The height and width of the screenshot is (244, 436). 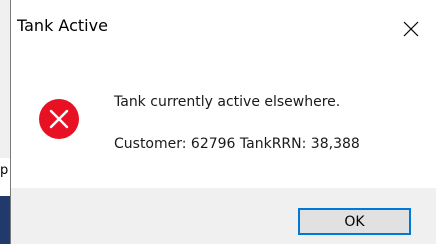 What do you see at coordinates (237, 144) in the screenshot?
I see `dialog-detail: Customer: 62796 TankRRN: 38,388` at bounding box center [237, 144].